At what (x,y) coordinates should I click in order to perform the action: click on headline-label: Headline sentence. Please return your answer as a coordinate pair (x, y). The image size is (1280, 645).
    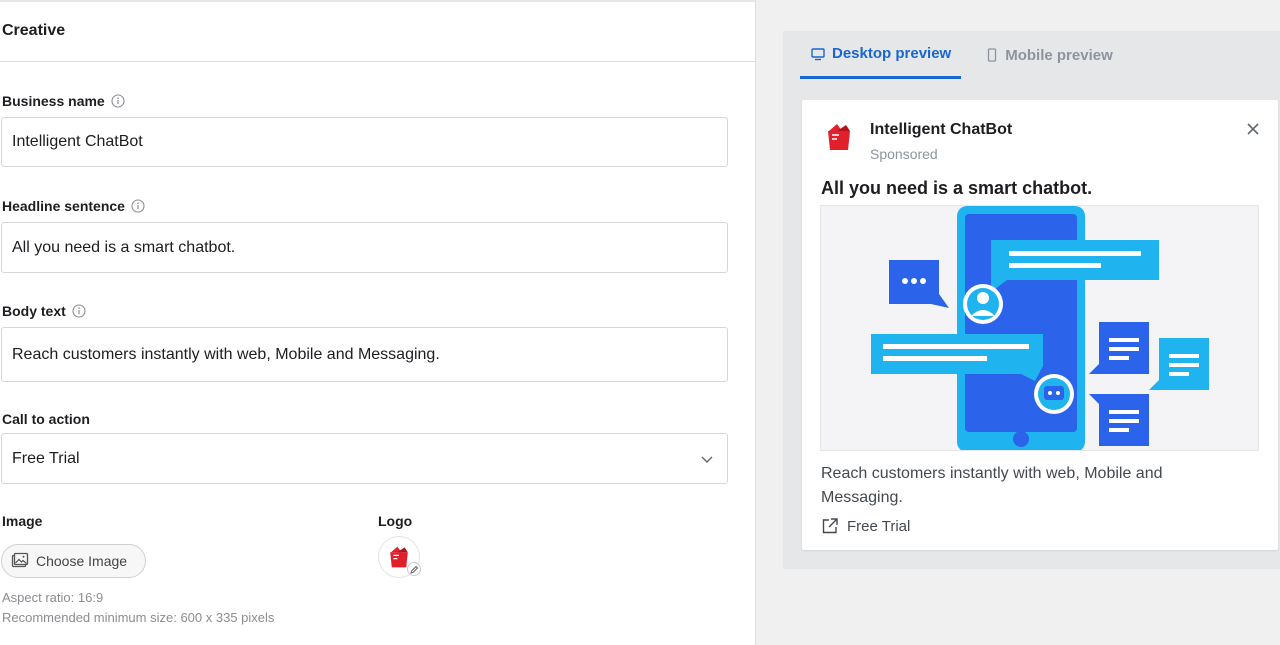
    Looking at the image, I should click on (73, 206).